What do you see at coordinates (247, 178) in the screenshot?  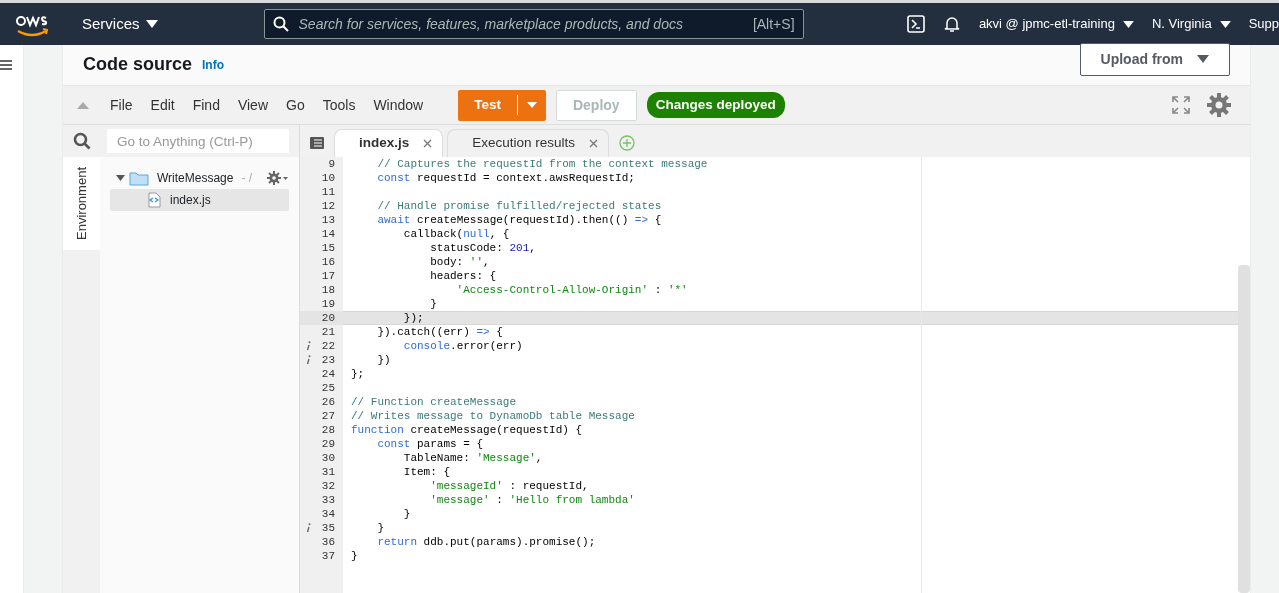 I see `path-label: - /` at bounding box center [247, 178].